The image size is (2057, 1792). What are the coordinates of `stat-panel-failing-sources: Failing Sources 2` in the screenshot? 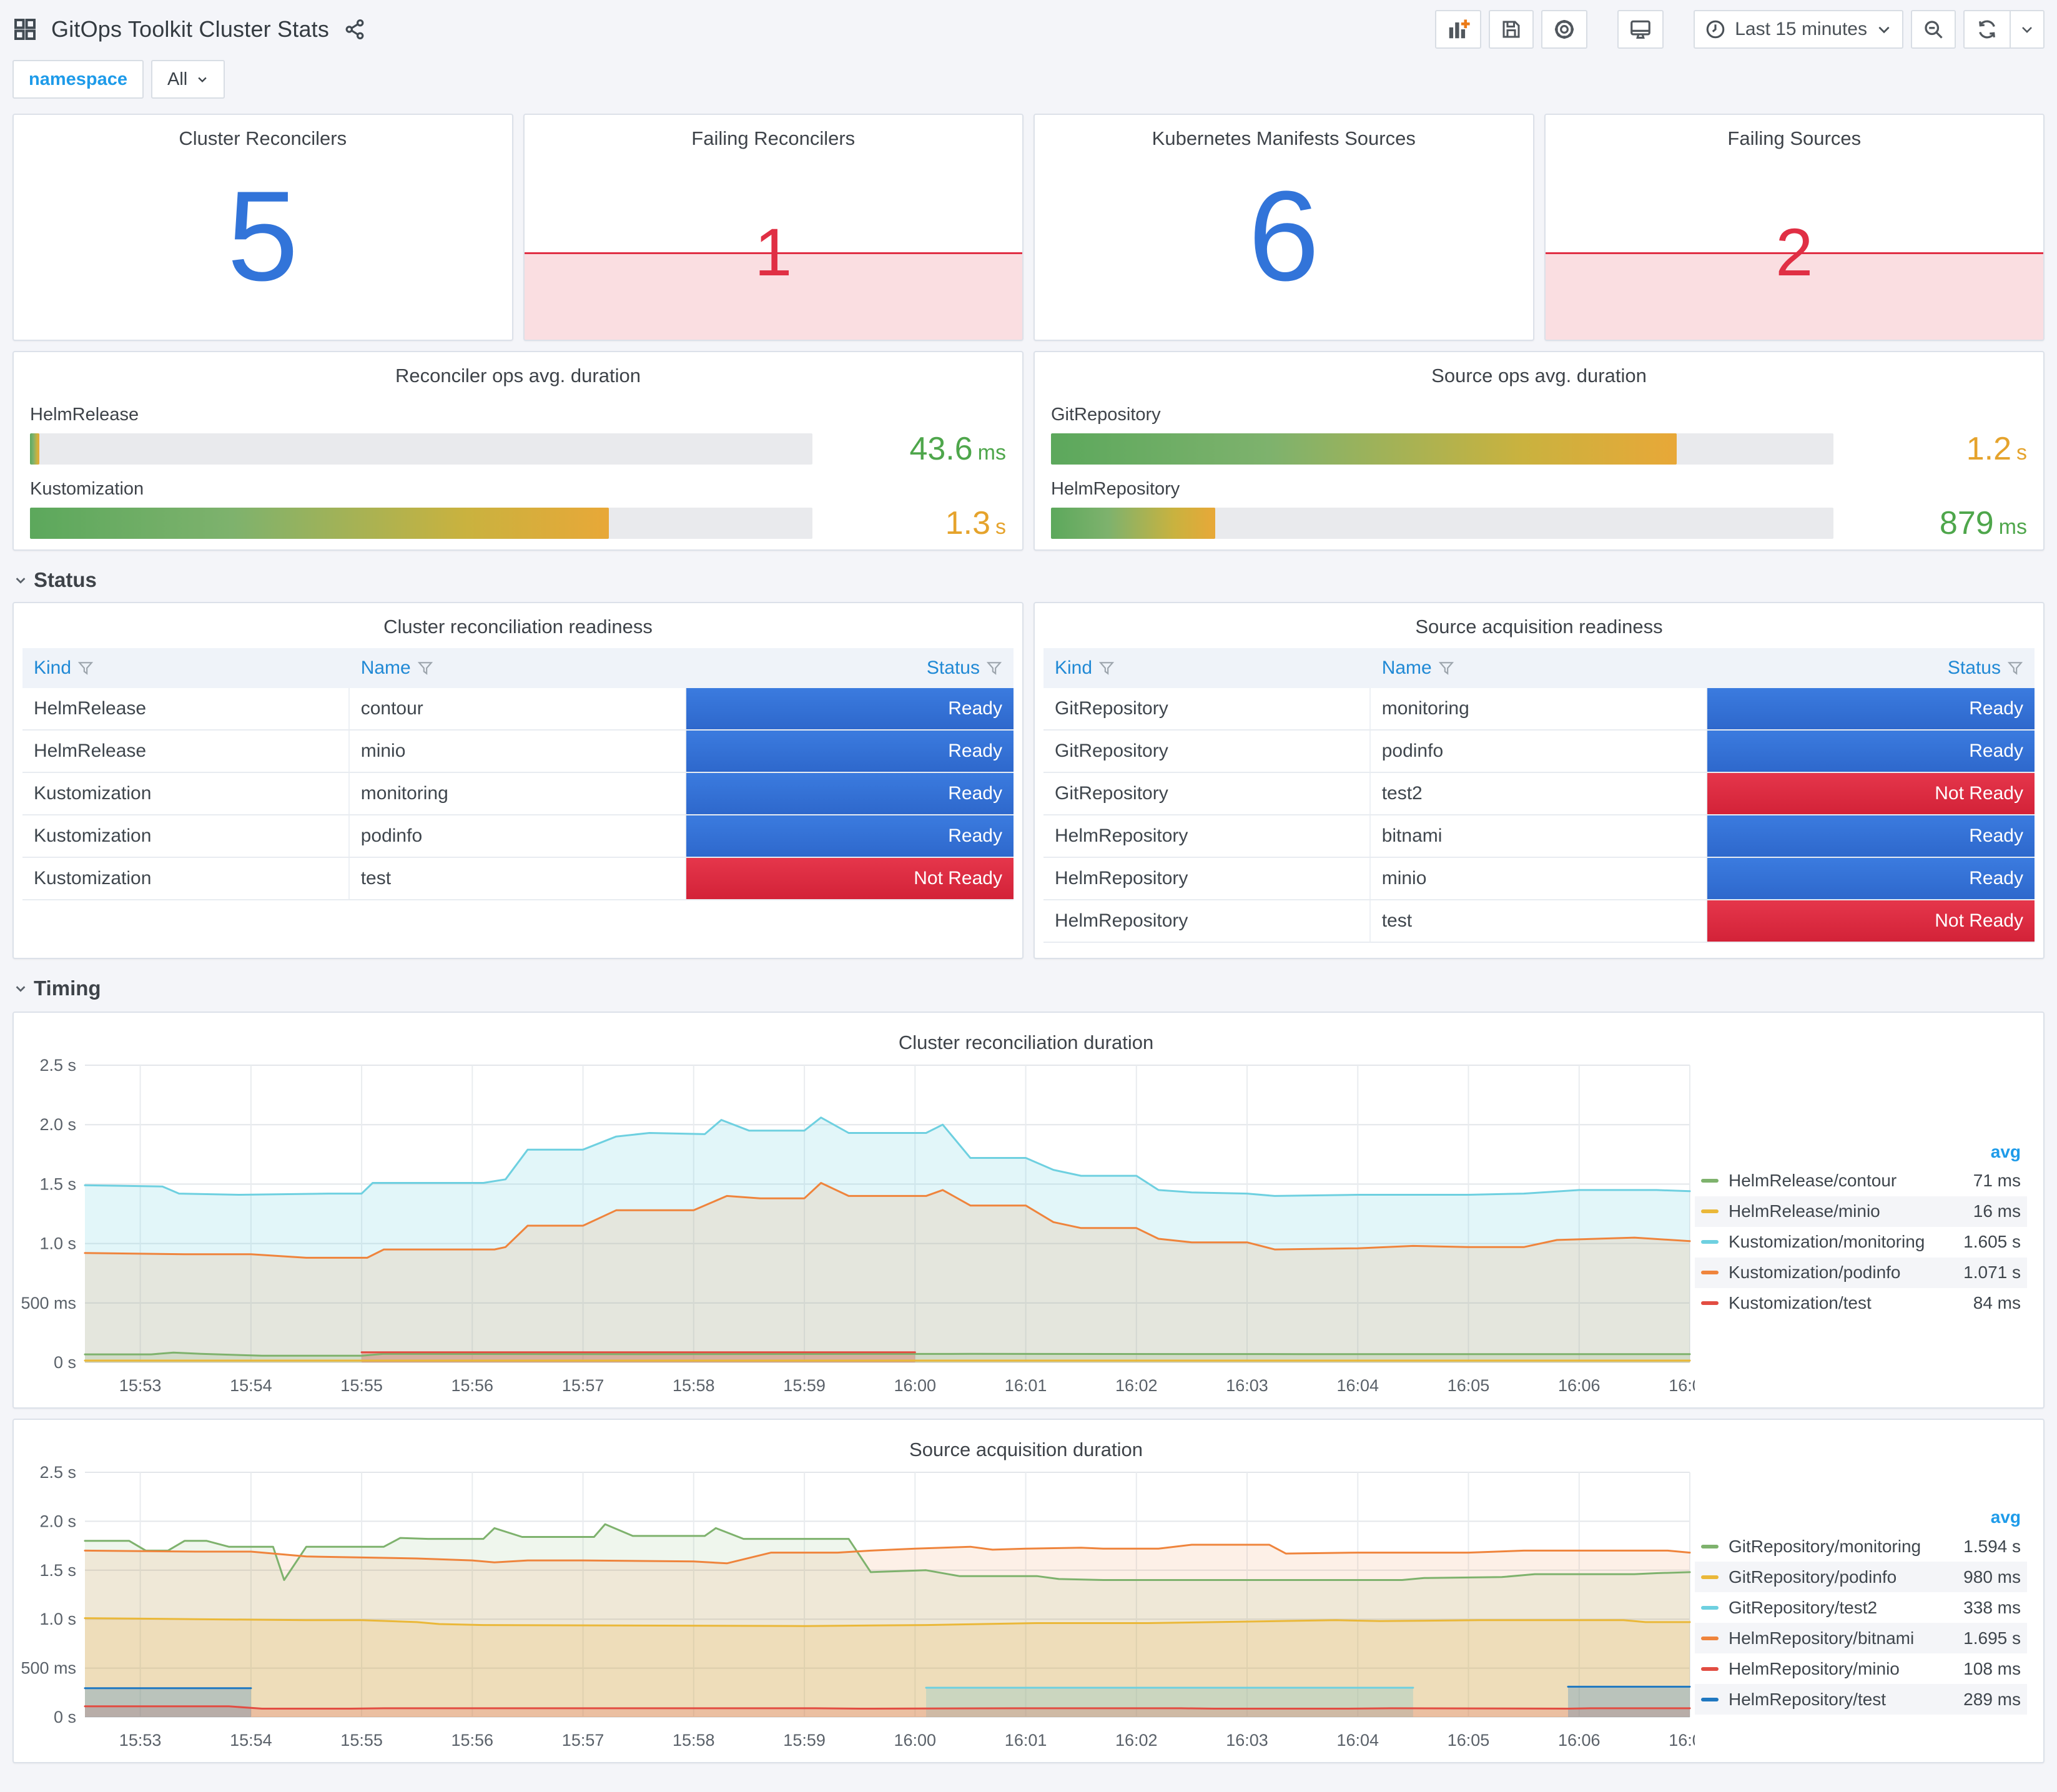 It's located at (1795, 227).